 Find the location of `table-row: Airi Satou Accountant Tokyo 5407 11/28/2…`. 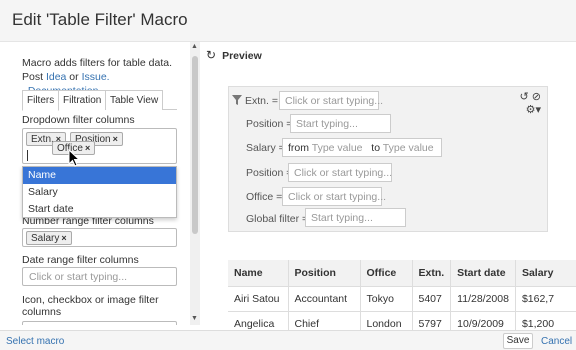

table-row: Airi Satou Accountant Tokyo 5407 11/28/2… is located at coordinates (402, 298).